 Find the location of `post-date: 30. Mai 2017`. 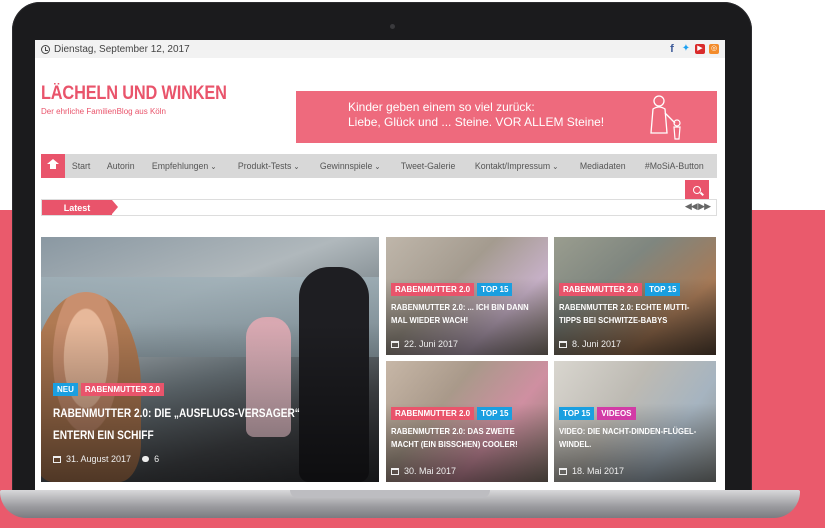

post-date: 30. Mai 2017 is located at coordinates (430, 471).